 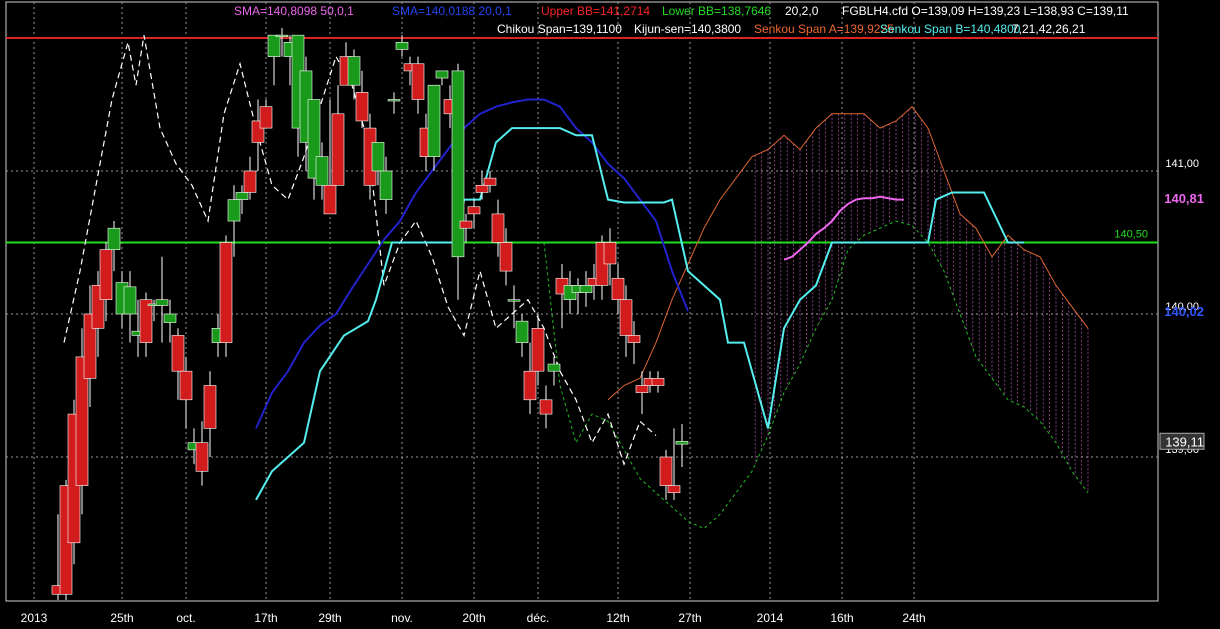 What do you see at coordinates (452, 11) in the screenshot?
I see `sma20-label: SMA=140,0188 20,0,1` at bounding box center [452, 11].